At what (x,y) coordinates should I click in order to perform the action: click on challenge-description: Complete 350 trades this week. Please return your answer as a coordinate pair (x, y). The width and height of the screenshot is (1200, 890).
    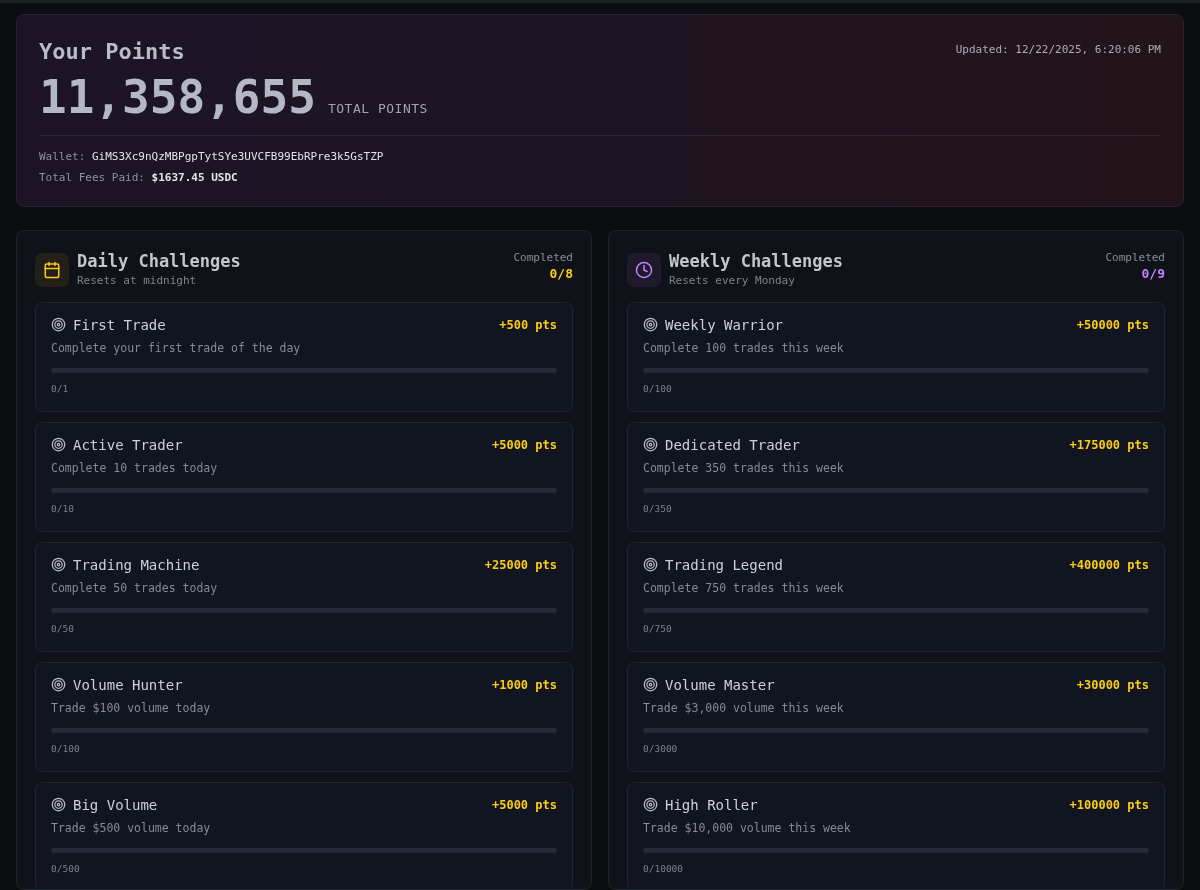
    Looking at the image, I should click on (744, 467).